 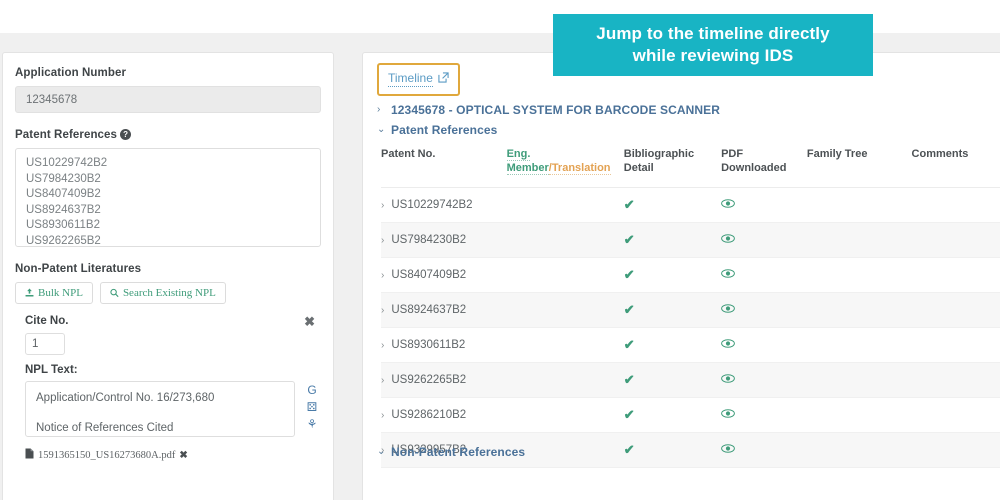 What do you see at coordinates (381, 451) in the screenshot?
I see `chevron-down-icon: ⌄` at bounding box center [381, 451].